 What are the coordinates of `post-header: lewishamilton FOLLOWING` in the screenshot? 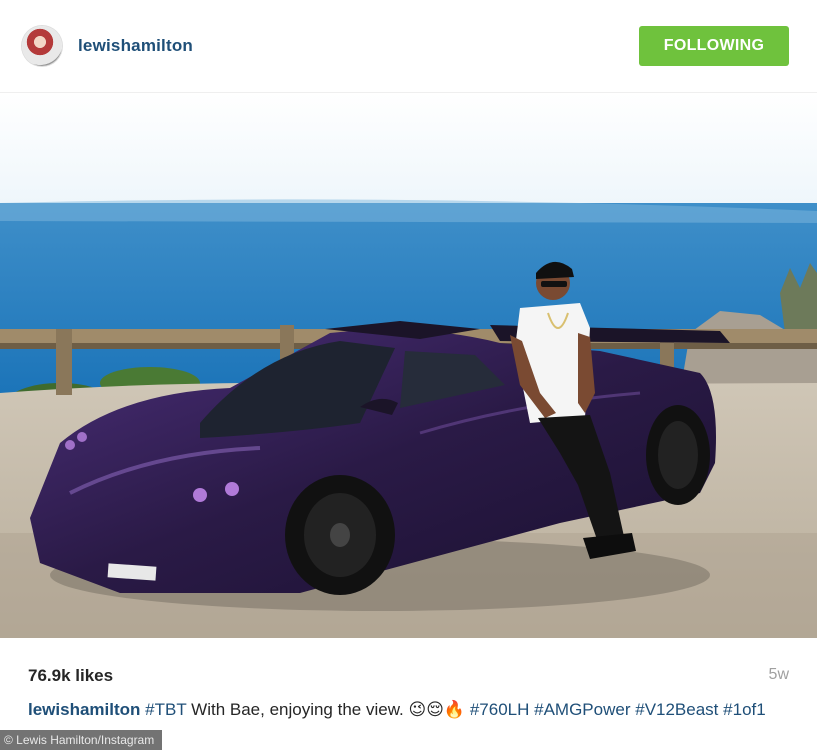 It's located at (408, 46).